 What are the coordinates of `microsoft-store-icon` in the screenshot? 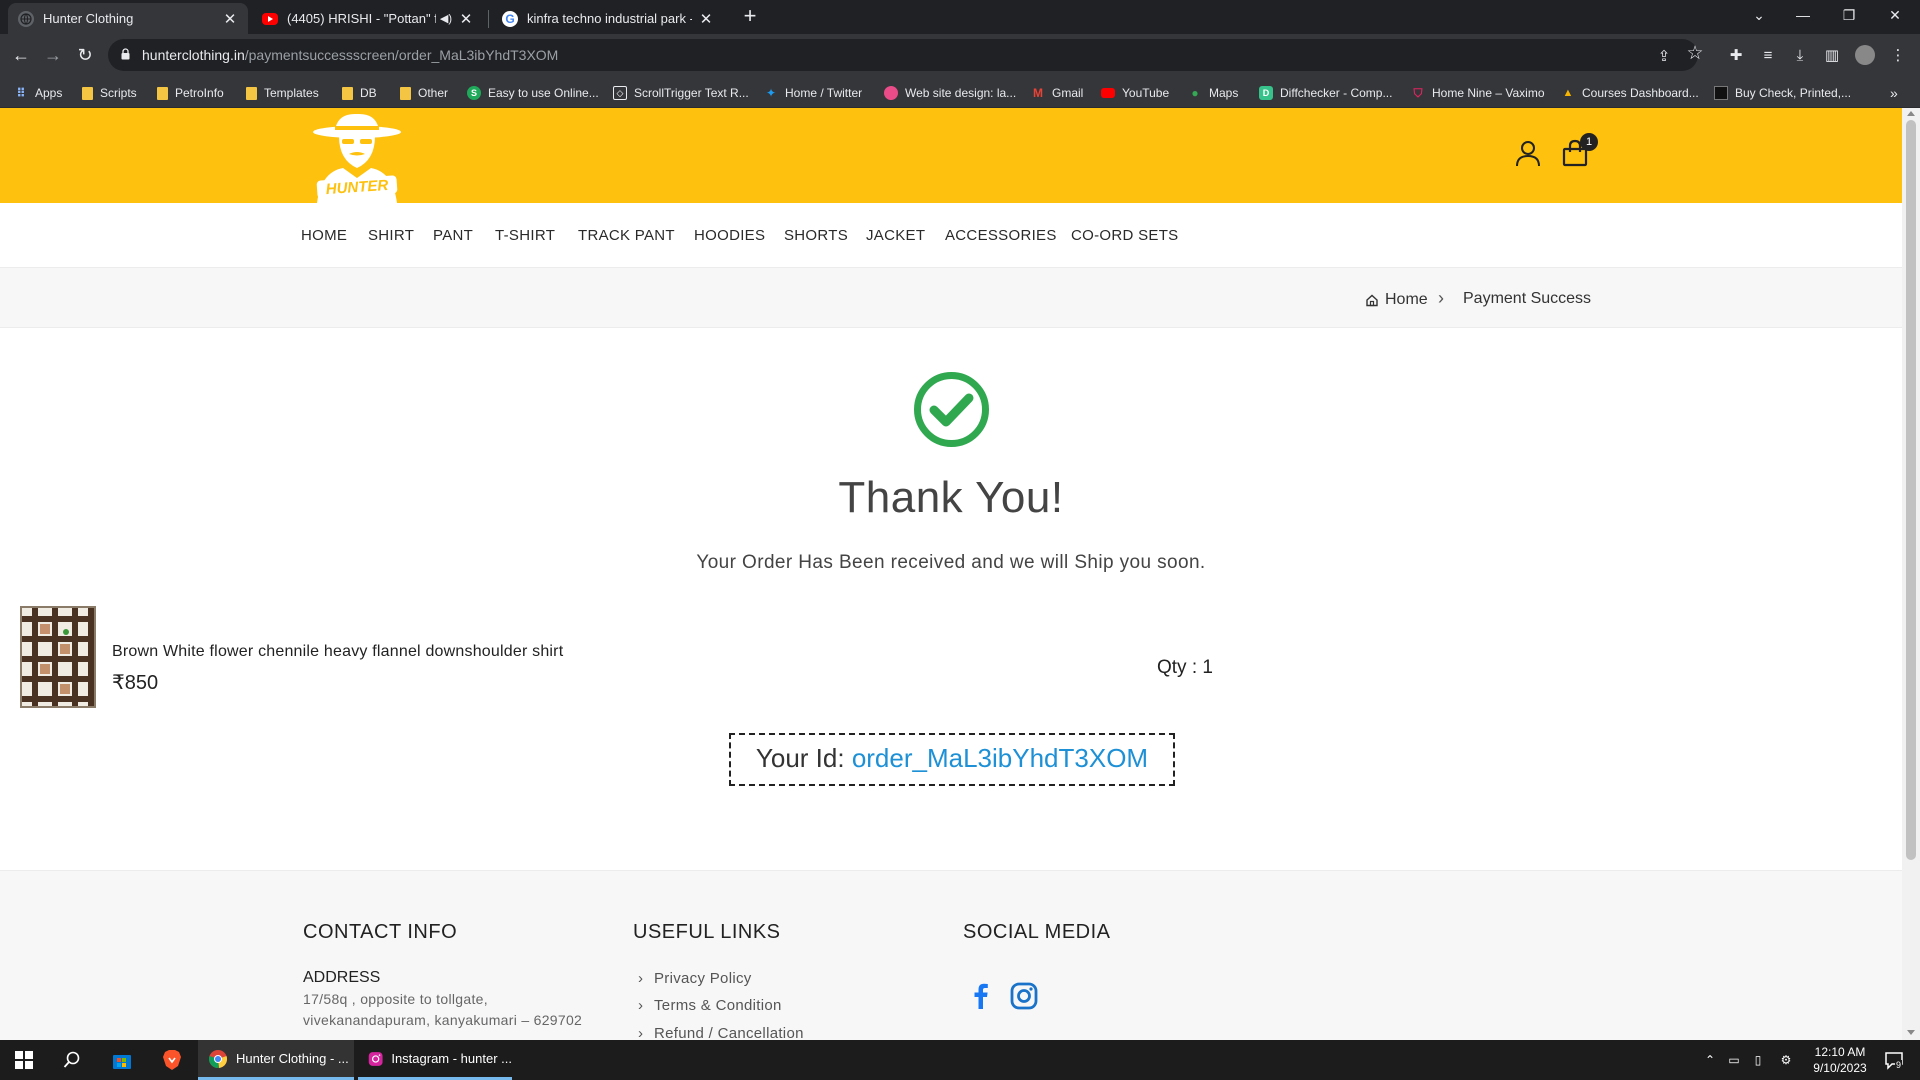 It's located at (122, 1060).